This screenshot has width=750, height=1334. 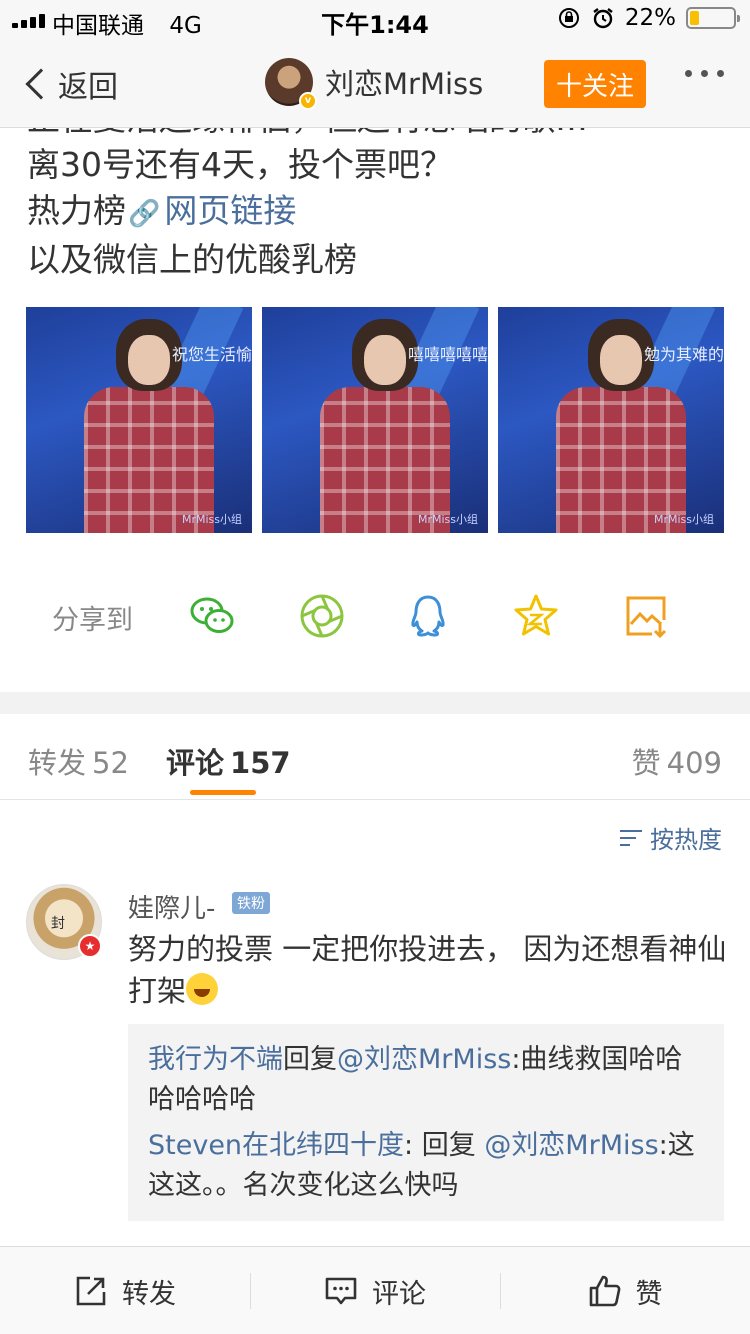 What do you see at coordinates (428, 616) in the screenshot?
I see `qq-icon` at bounding box center [428, 616].